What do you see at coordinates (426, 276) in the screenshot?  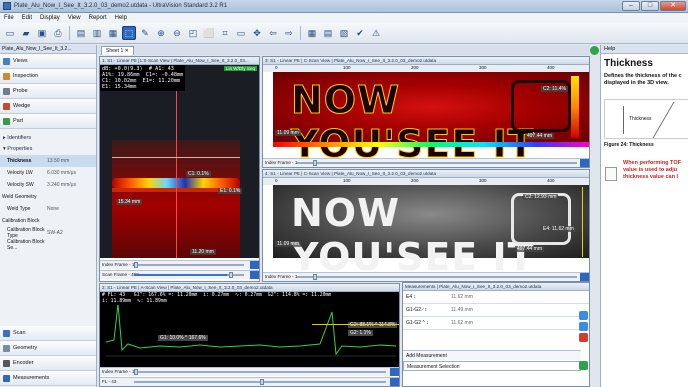 I see `cscan2-index-frame: Index Frame - 1` at bounding box center [426, 276].